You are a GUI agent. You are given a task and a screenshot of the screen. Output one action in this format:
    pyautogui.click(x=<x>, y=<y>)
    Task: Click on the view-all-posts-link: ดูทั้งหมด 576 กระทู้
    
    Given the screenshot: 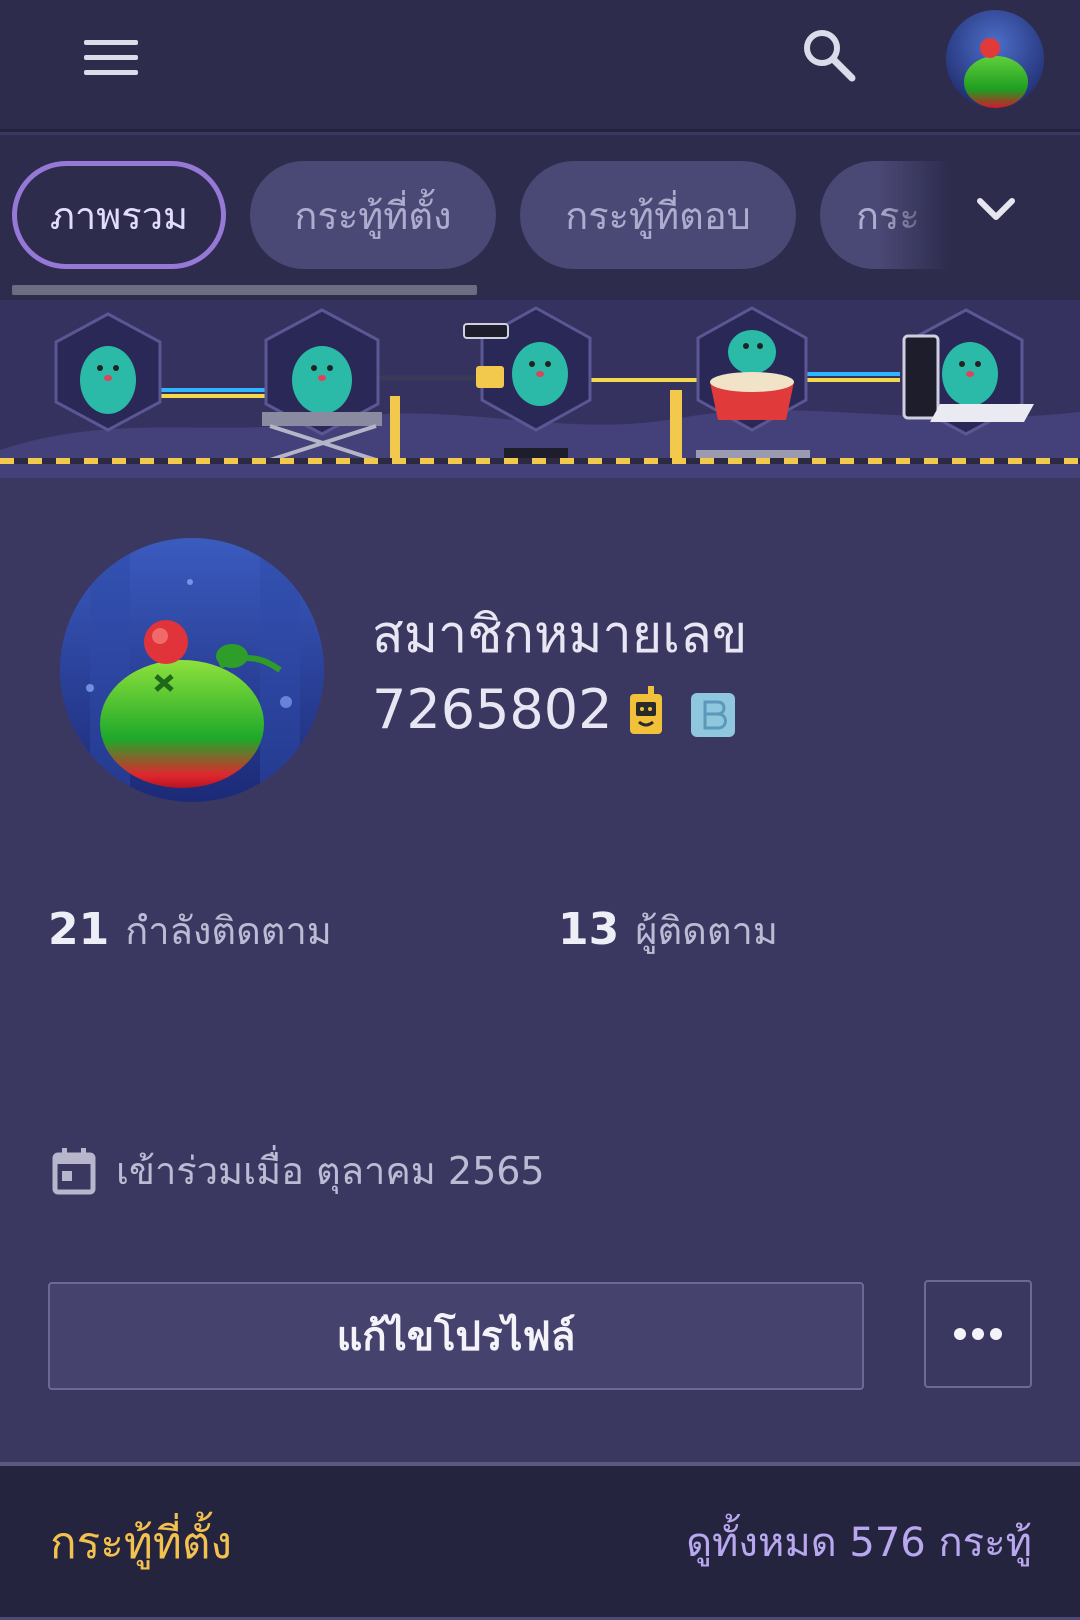 What is the action you would take?
    pyautogui.click(x=859, y=1542)
    